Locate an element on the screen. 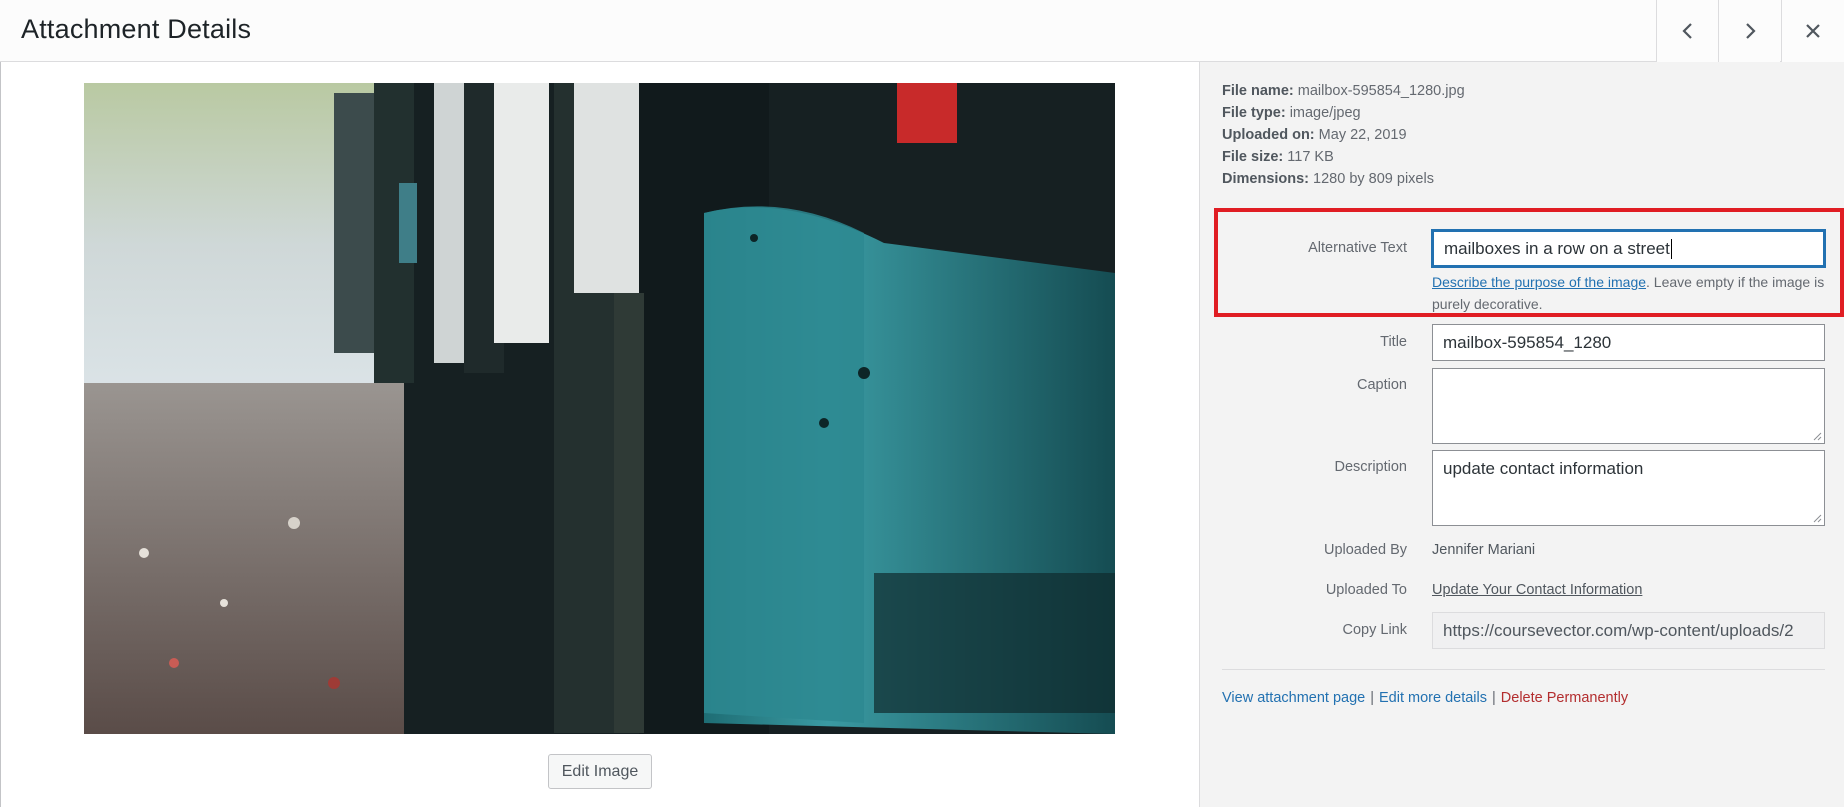 This screenshot has width=1844, height=807. title-input: mailbox-595854_1280 is located at coordinates (1628, 342).